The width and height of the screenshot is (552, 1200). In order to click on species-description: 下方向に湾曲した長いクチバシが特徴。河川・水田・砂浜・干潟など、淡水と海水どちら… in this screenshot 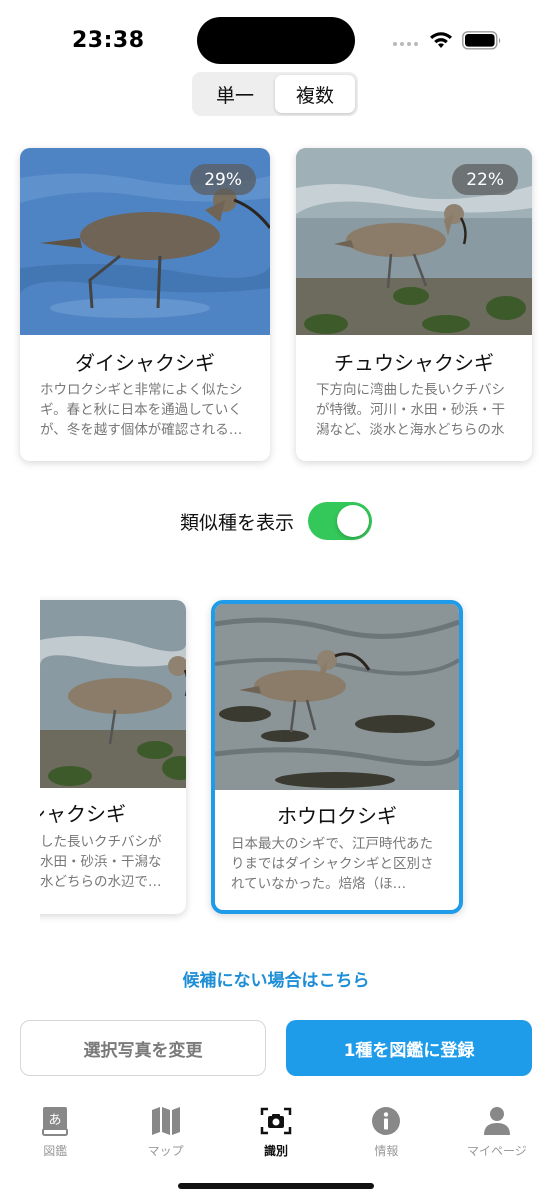, I will do `click(410, 410)`.